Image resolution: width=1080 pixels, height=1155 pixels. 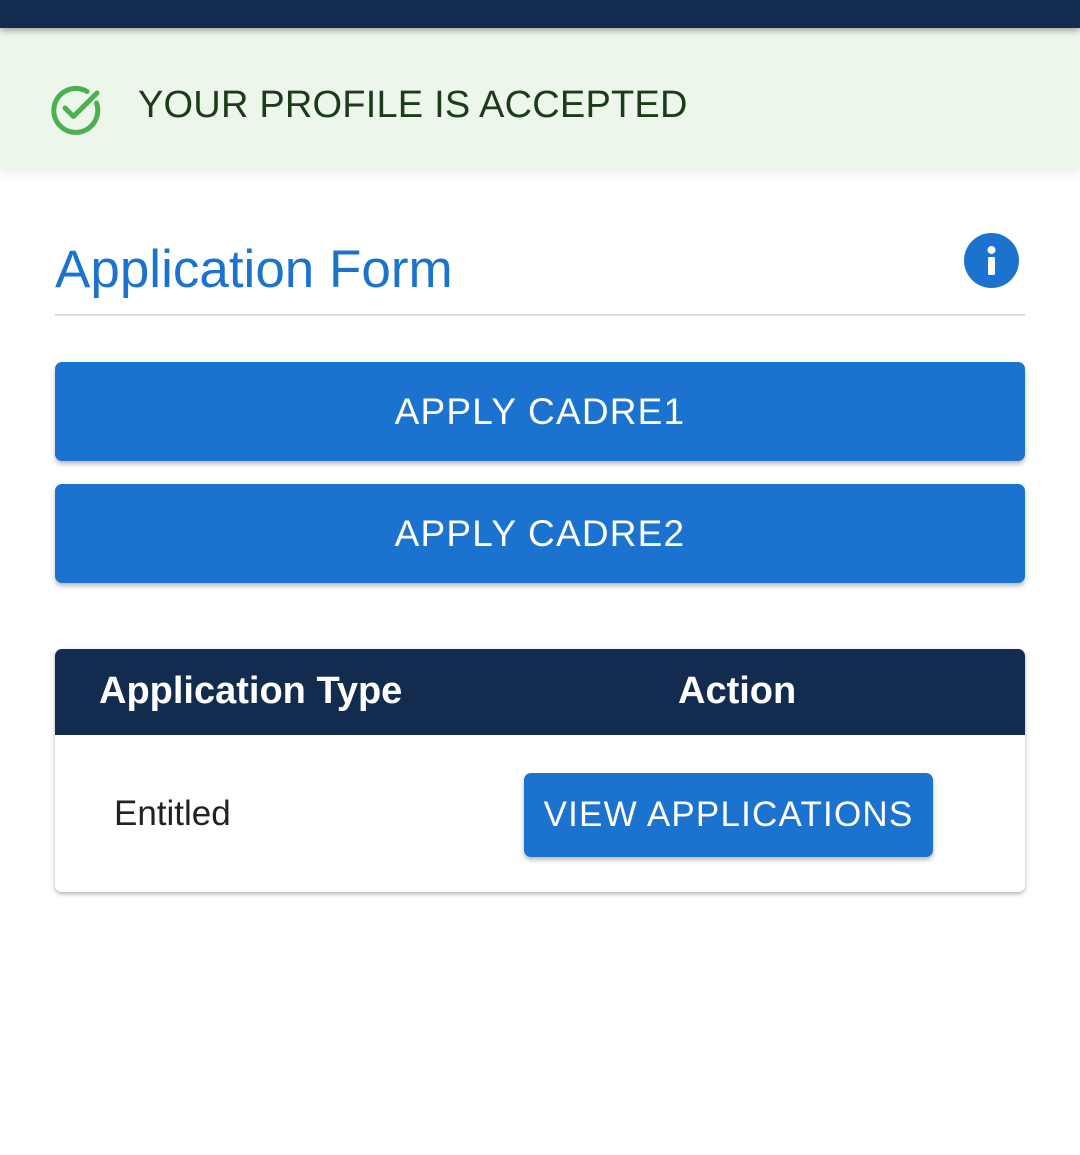 I want to click on apply-cadre2-button: APPLY CADRE2, so click(x=540, y=533).